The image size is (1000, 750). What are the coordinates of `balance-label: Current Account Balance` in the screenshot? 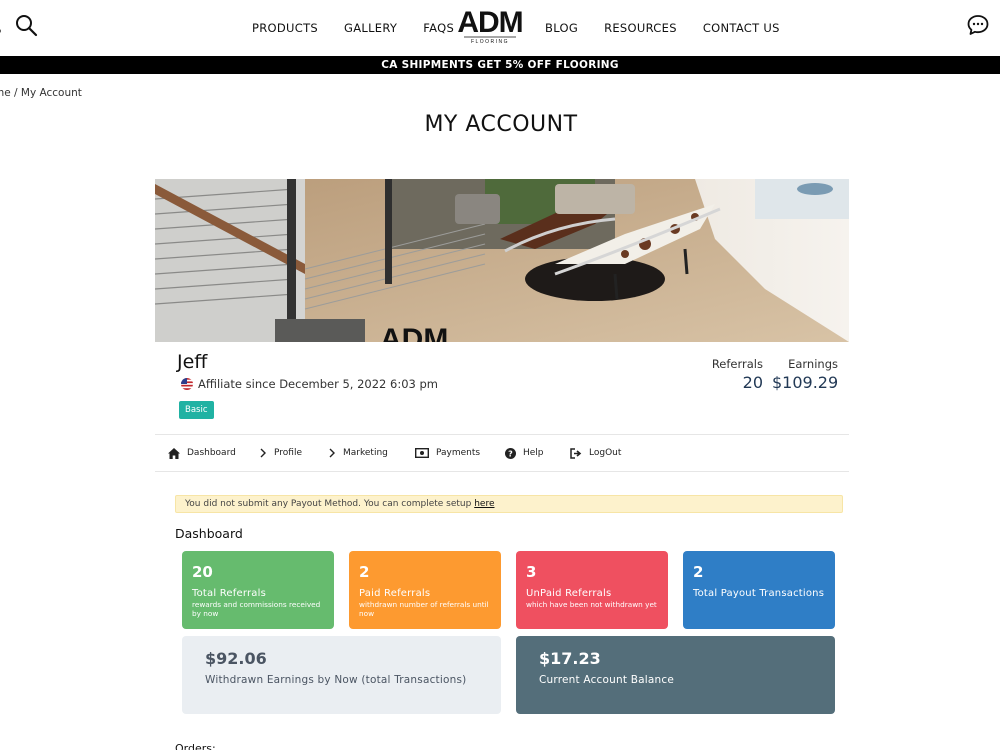 It's located at (606, 680).